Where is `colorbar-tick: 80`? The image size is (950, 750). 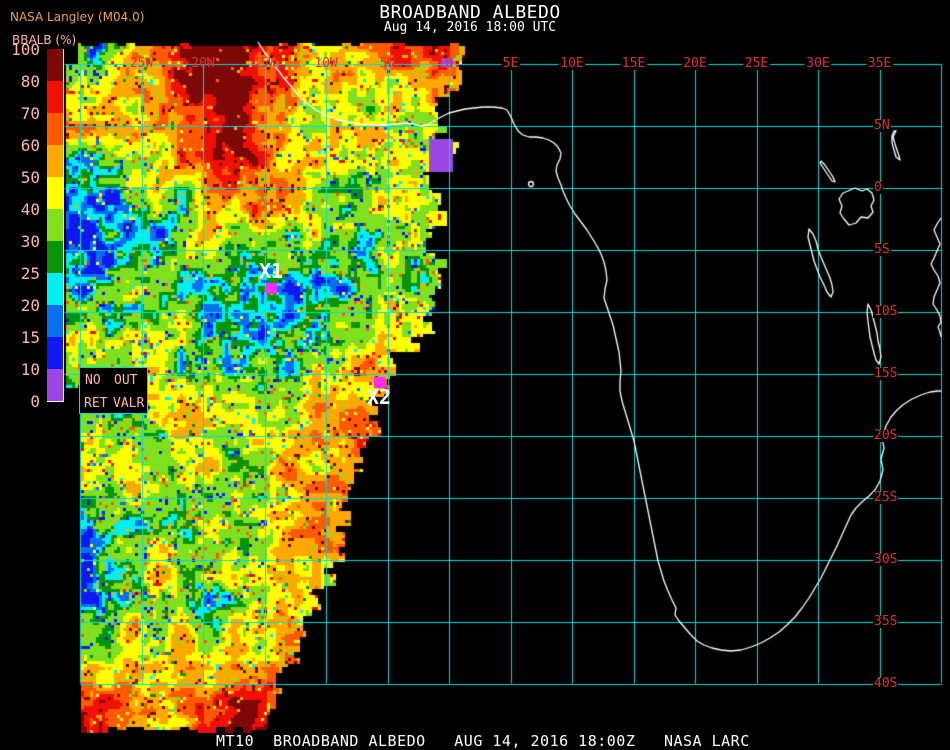
colorbar-tick: 80 is located at coordinates (30, 81).